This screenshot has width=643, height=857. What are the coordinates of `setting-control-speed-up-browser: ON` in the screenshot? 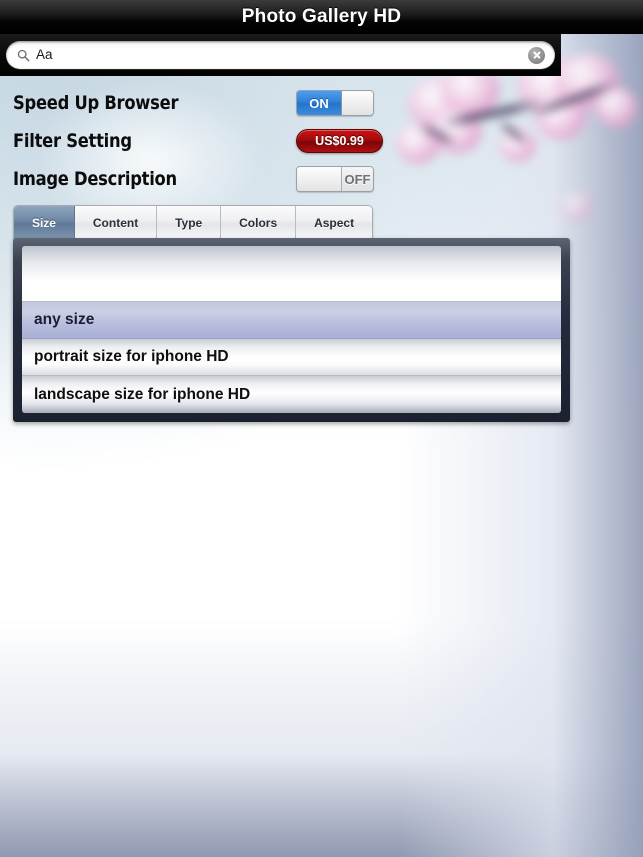 It's located at (335, 103).